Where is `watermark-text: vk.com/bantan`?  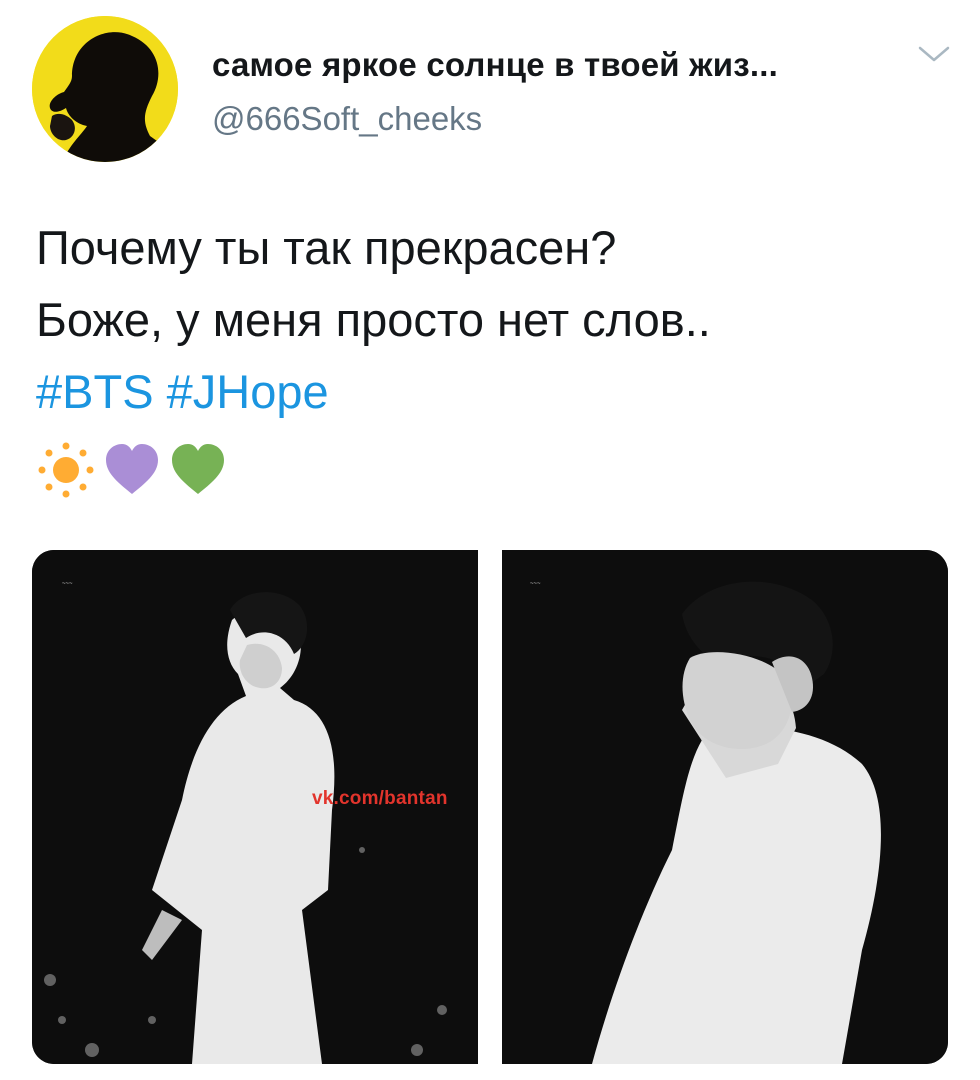 watermark-text: vk.com/bantan is located at coordinates (380, 798).